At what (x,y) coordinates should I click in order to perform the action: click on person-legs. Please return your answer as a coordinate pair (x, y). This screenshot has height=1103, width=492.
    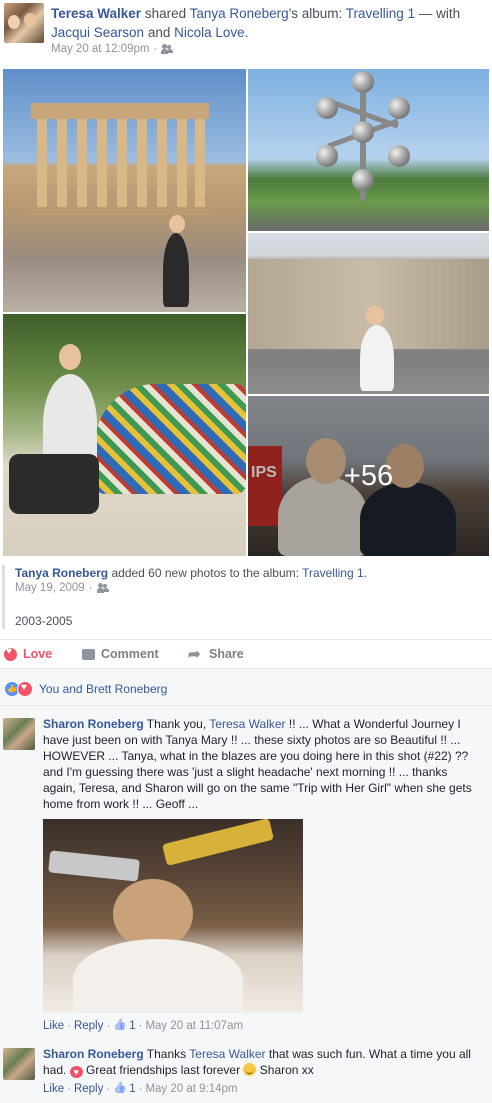
    Looking at the image, I should click on (54, 484).